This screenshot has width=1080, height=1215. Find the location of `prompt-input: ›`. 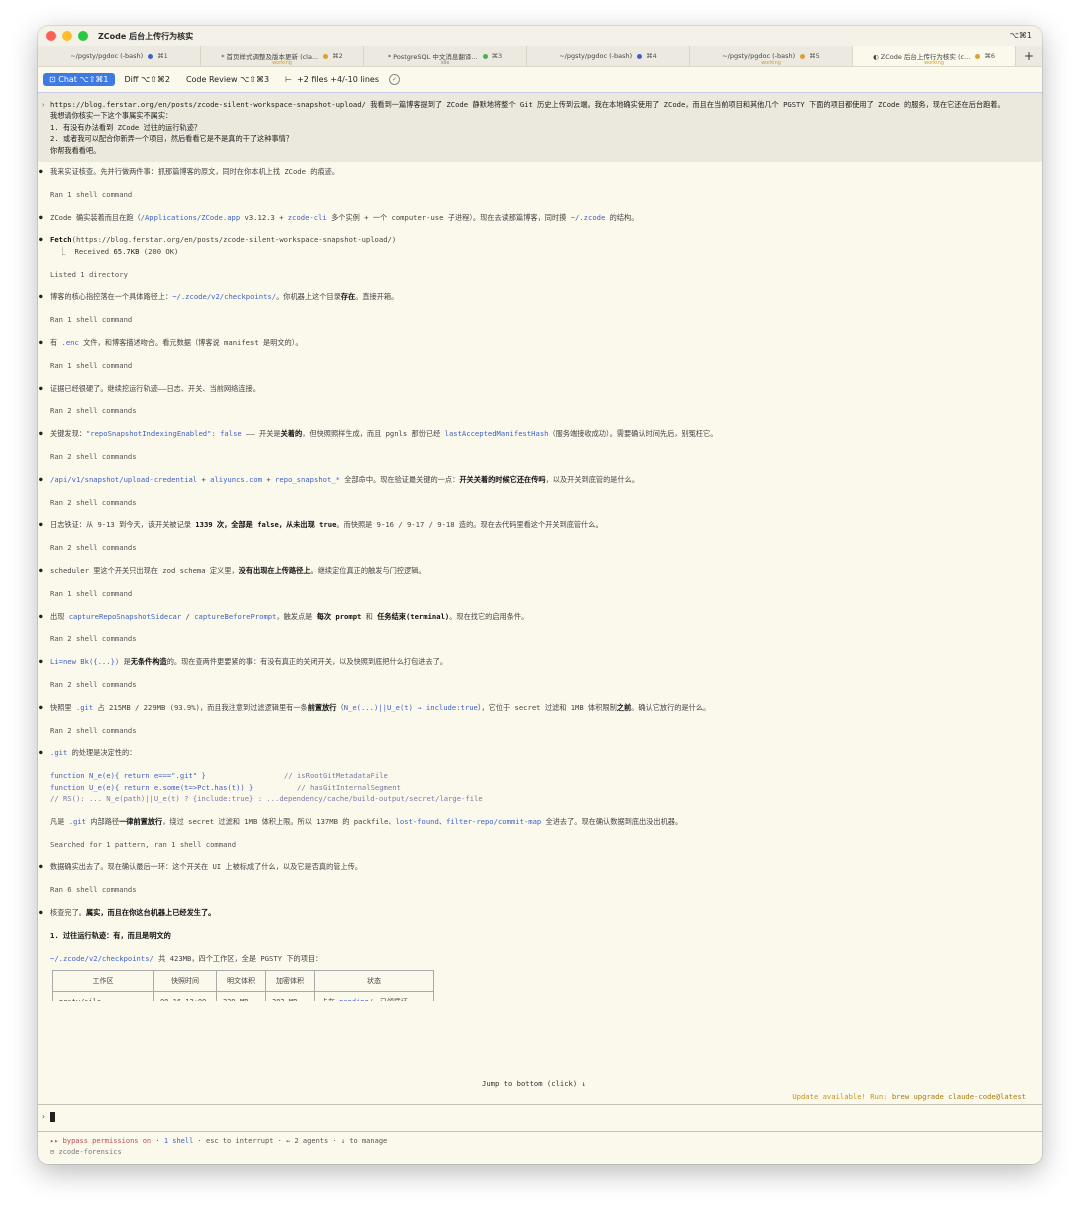

prompt-input: › is located at coordinates (540, 1118).